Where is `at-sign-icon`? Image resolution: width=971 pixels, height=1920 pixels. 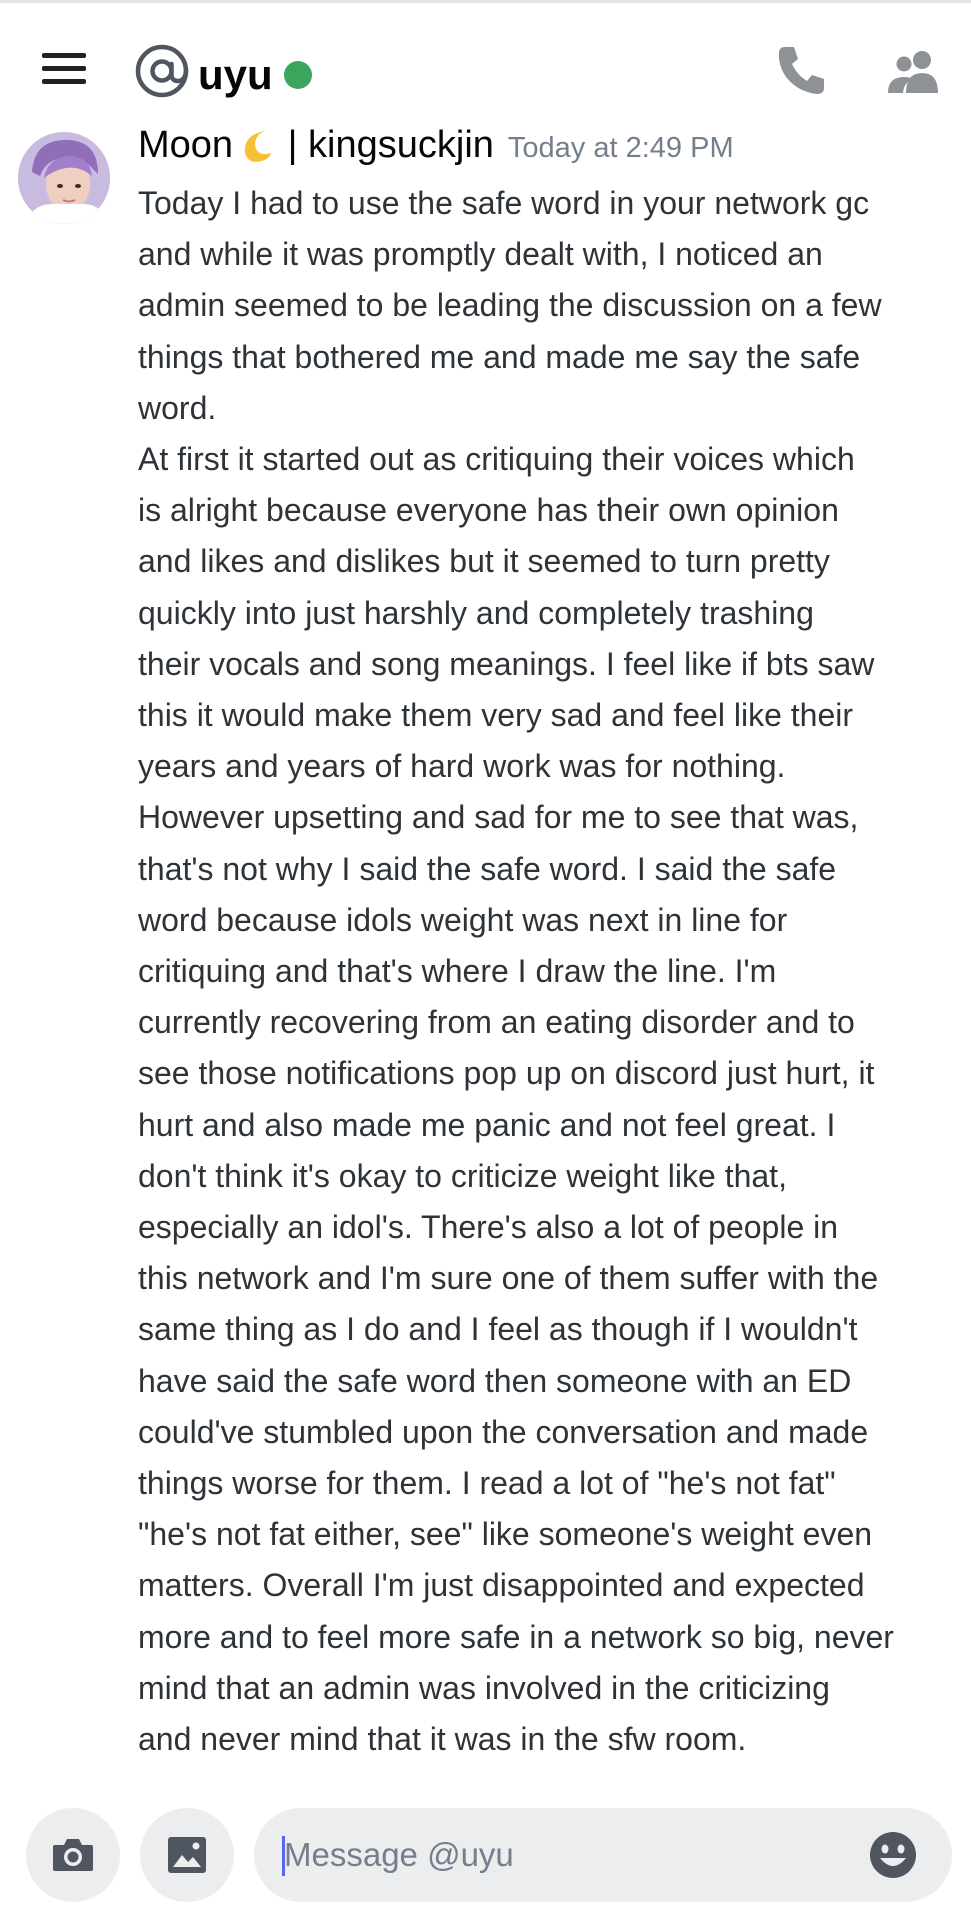
at-sign-icon is located at coordinates (162, 71).